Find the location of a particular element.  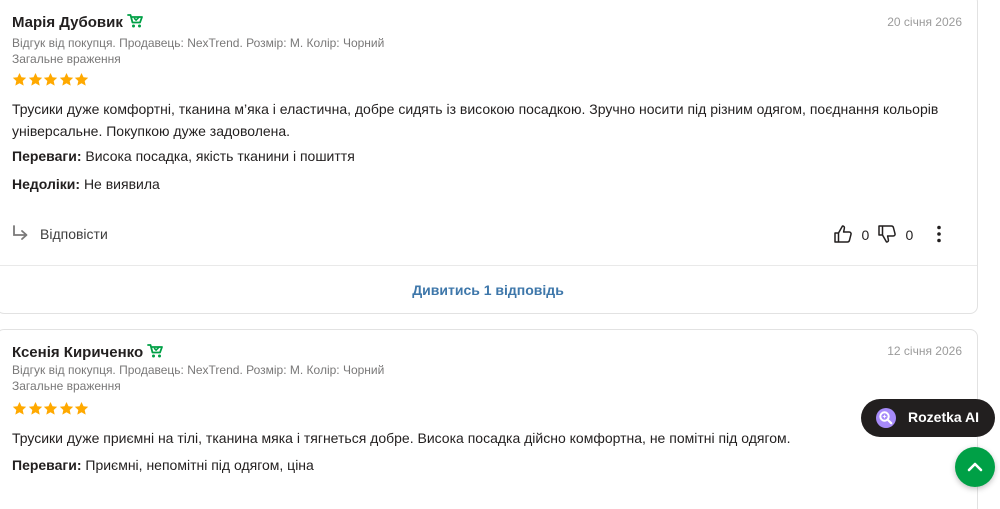

reply-button: Відповісти is located at coordinates (59, 234).